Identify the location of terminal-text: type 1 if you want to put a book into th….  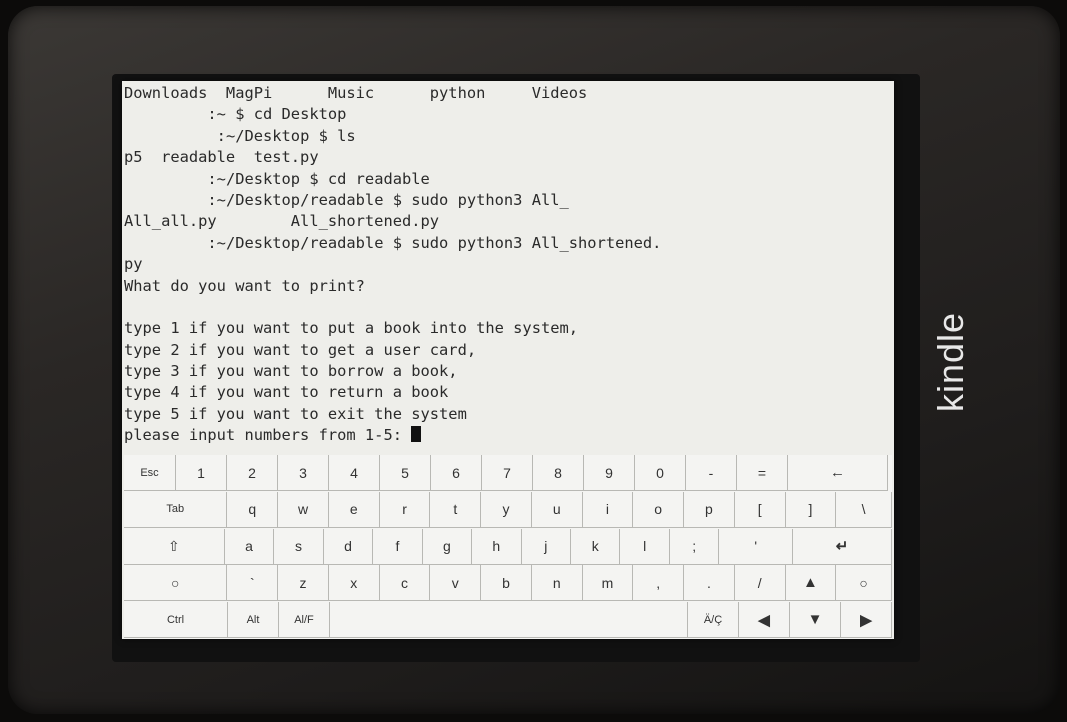
(351, 328).